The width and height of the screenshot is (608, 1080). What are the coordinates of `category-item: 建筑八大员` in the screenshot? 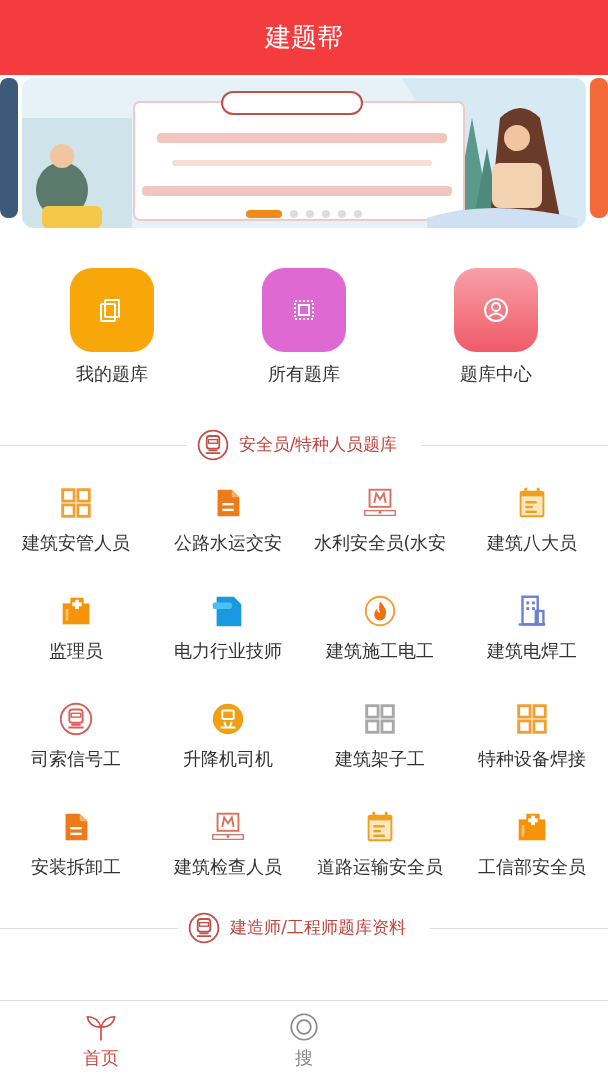 It's located at (532, 530).